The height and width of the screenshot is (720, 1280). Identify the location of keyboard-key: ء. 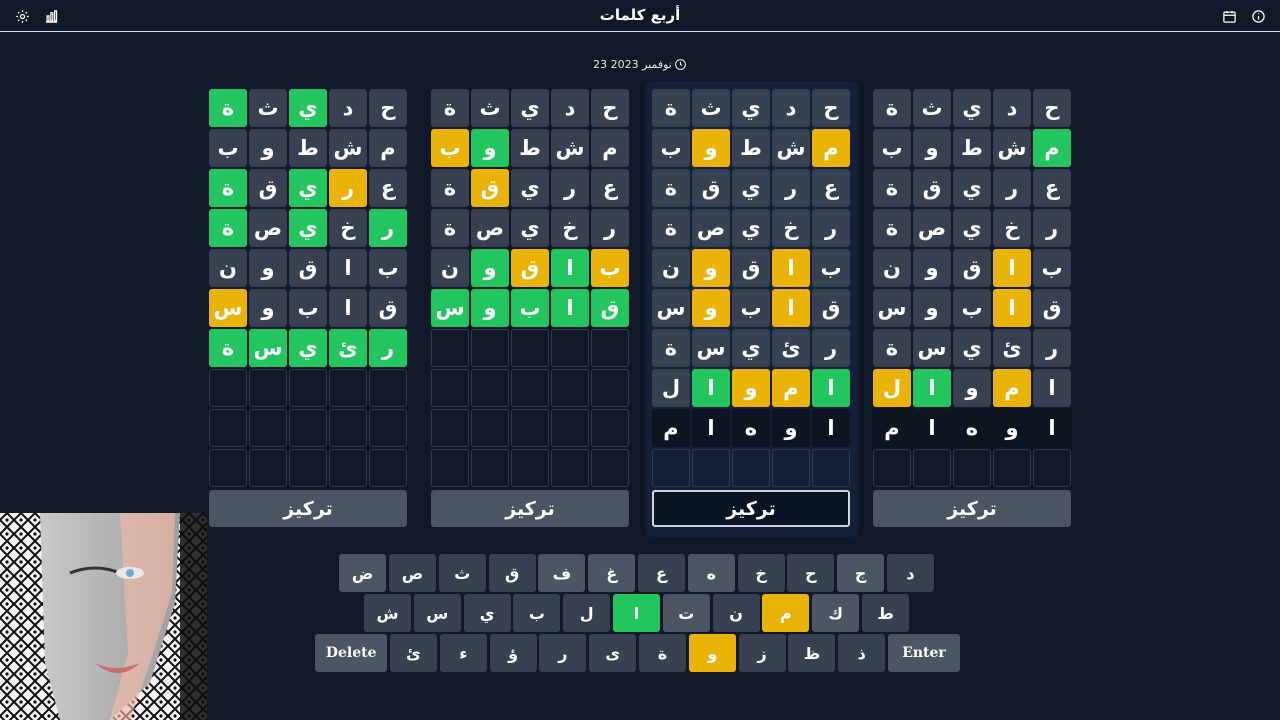
(463, 653).